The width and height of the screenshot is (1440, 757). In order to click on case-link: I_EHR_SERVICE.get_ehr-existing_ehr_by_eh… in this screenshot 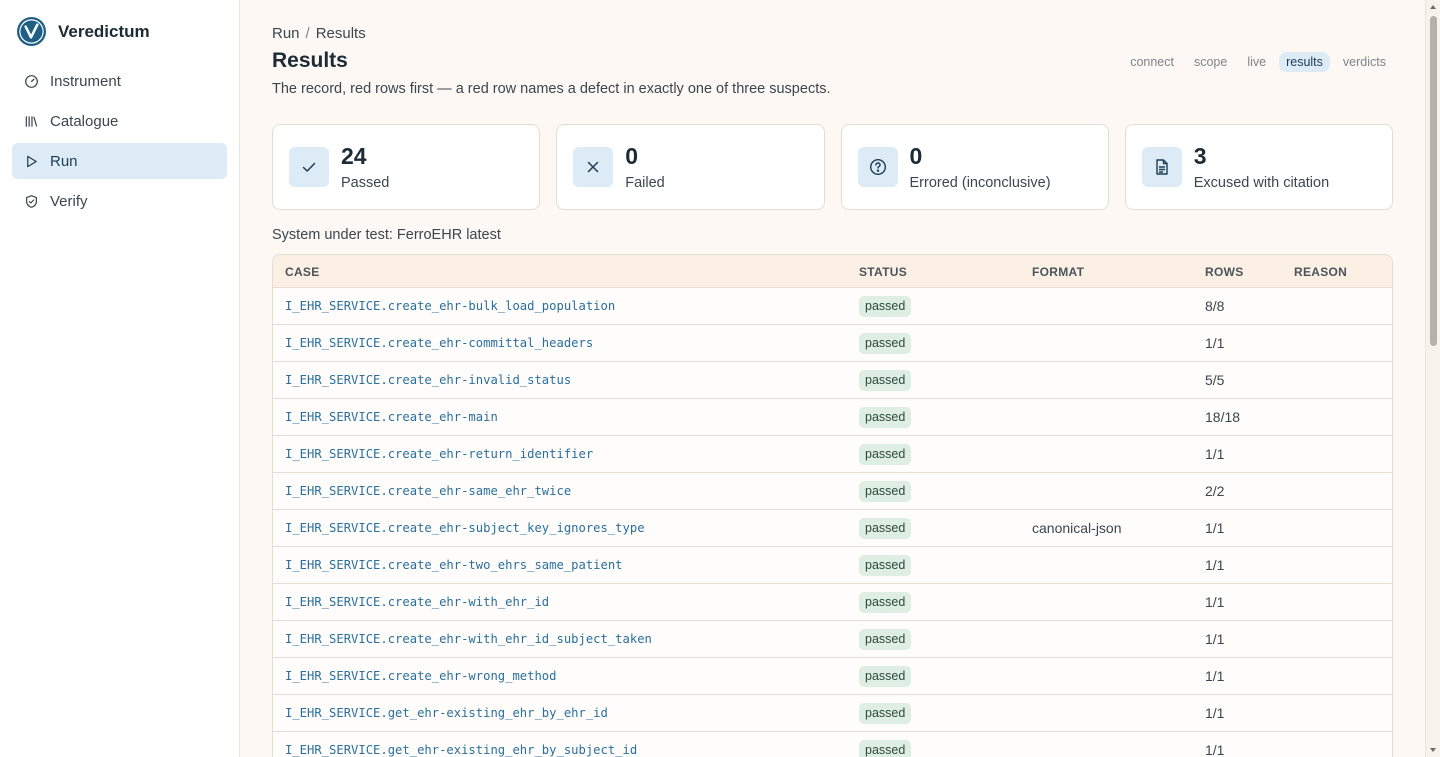, I will do `click(446, 713)`.